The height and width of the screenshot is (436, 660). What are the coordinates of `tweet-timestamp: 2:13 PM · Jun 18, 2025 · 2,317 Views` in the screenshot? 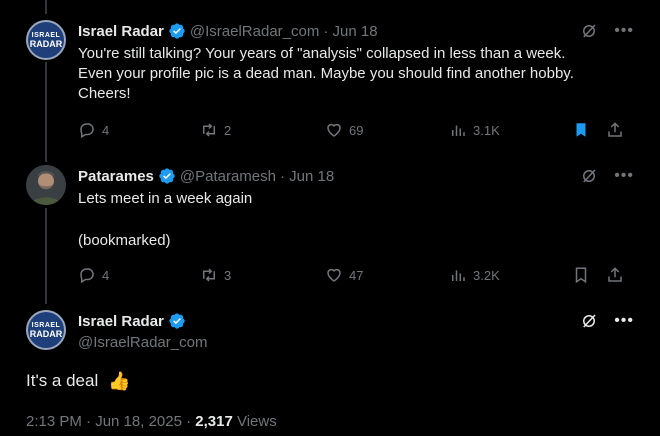 It's located at (151, 421).